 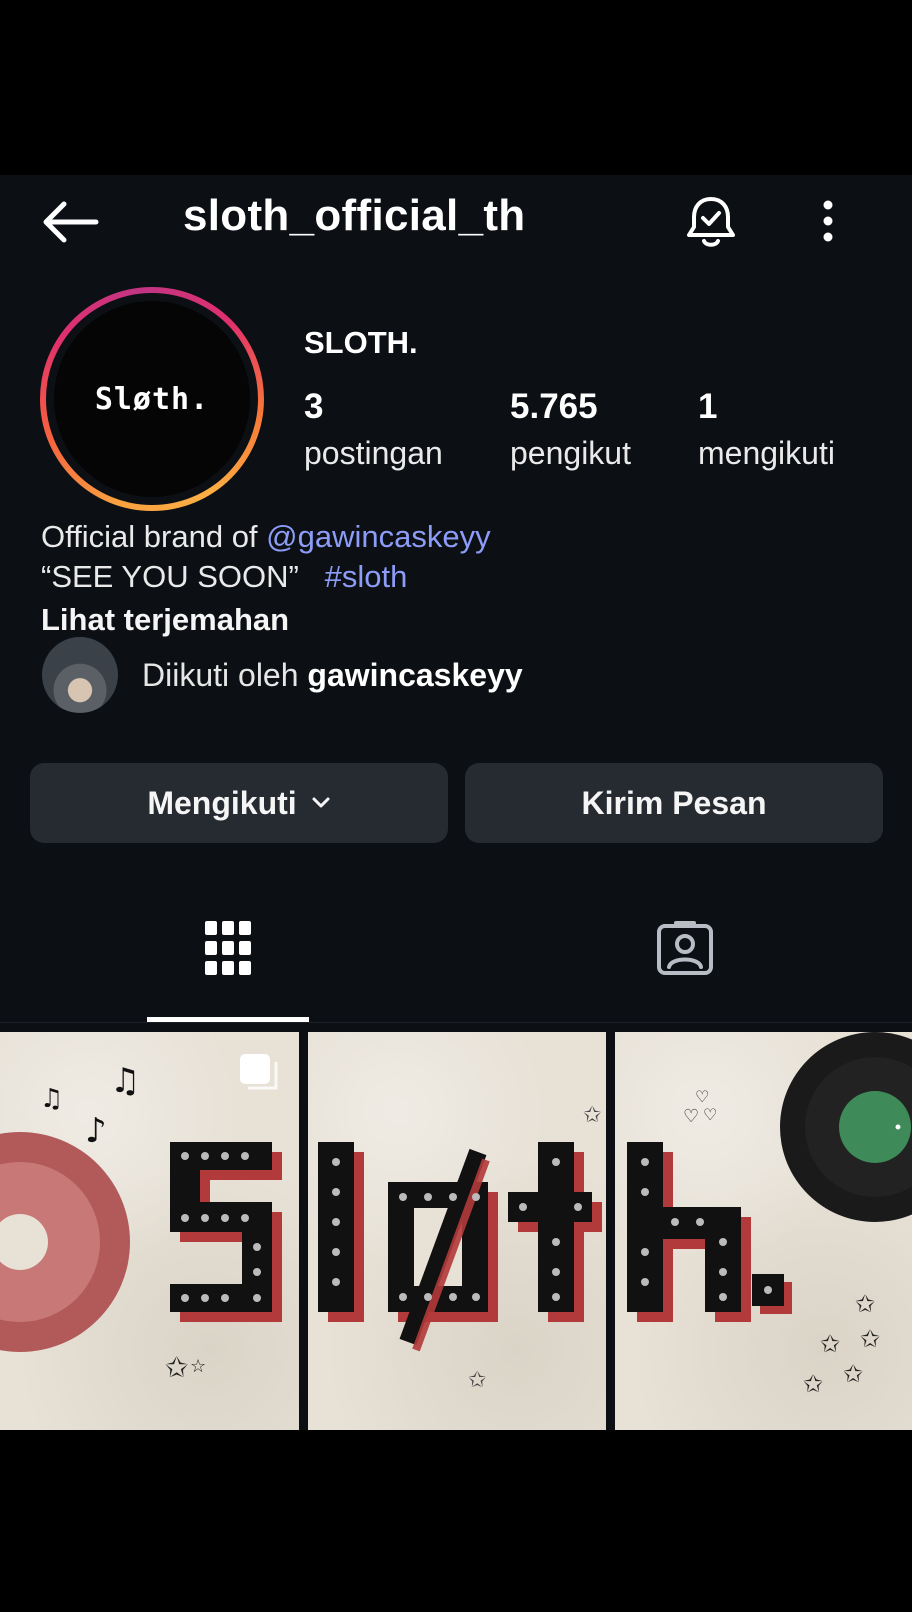 I want to click on following-button-label: Mengikuti, so click(x=222, y=802).